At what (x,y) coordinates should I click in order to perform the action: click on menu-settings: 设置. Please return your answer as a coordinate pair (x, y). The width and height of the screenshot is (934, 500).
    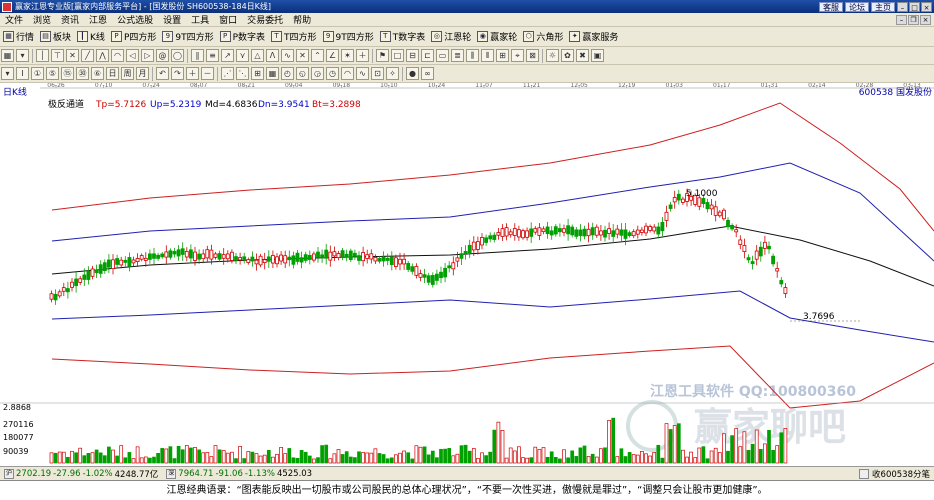
    Looking at the image, I should click on (172, 19).